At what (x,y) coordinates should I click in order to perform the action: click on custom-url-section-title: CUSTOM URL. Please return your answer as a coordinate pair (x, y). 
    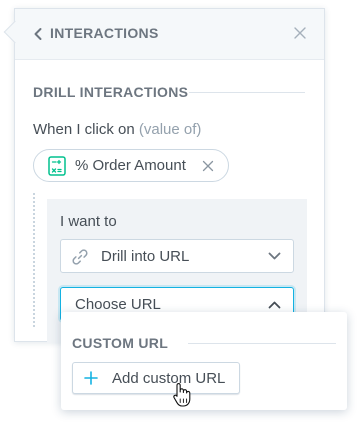
    Looking at the image, I should click on (120, 343).